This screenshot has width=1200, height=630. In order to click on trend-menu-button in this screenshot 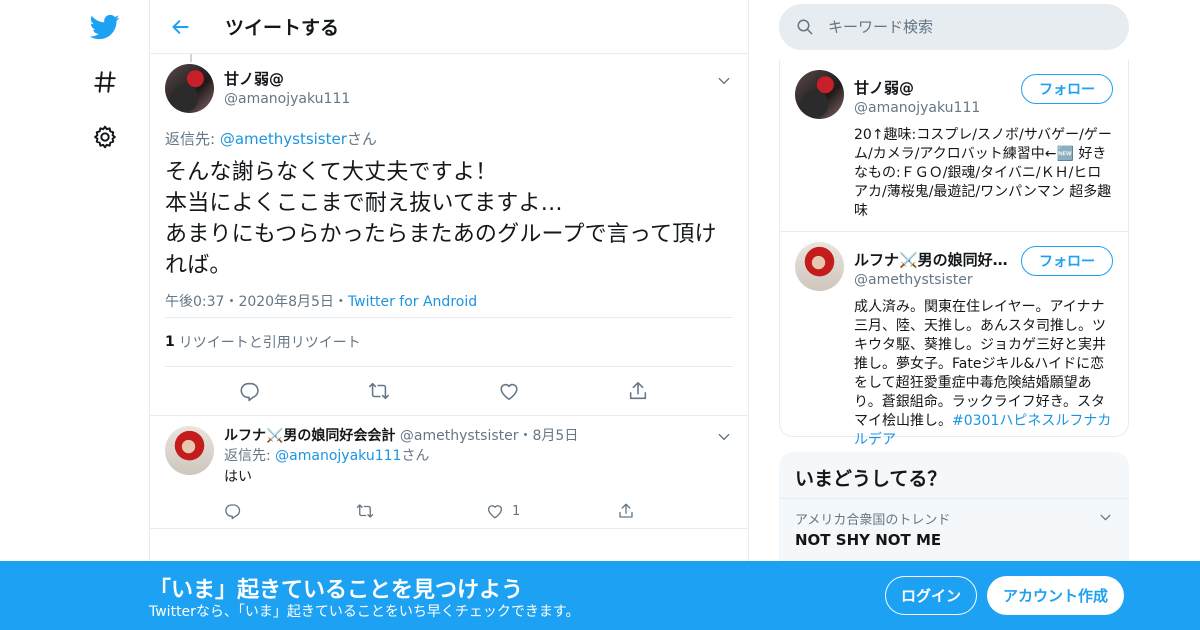, I will do `click(1105, 517)`.